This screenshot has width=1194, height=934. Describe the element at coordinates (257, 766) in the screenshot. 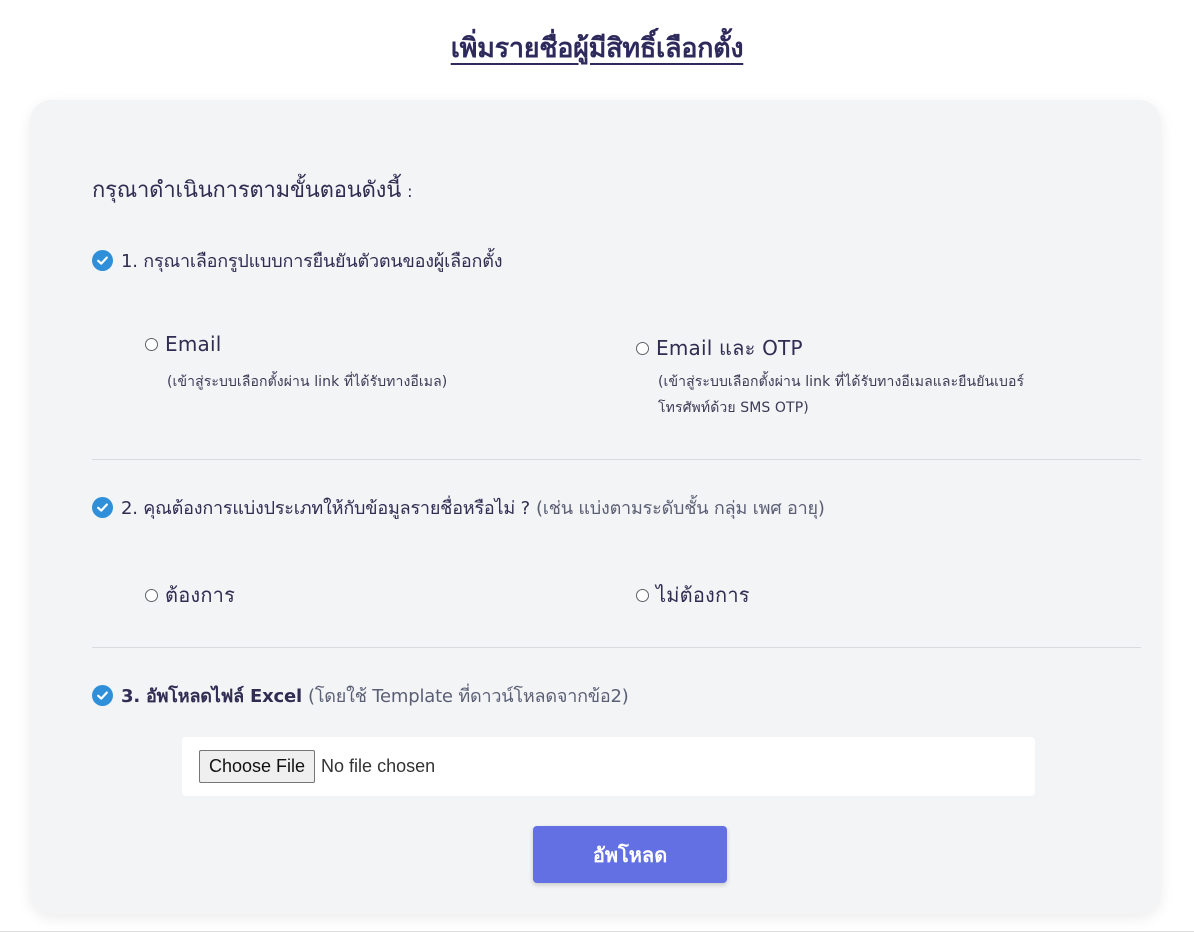

I see `choose-file-button: Choose File` at that location.